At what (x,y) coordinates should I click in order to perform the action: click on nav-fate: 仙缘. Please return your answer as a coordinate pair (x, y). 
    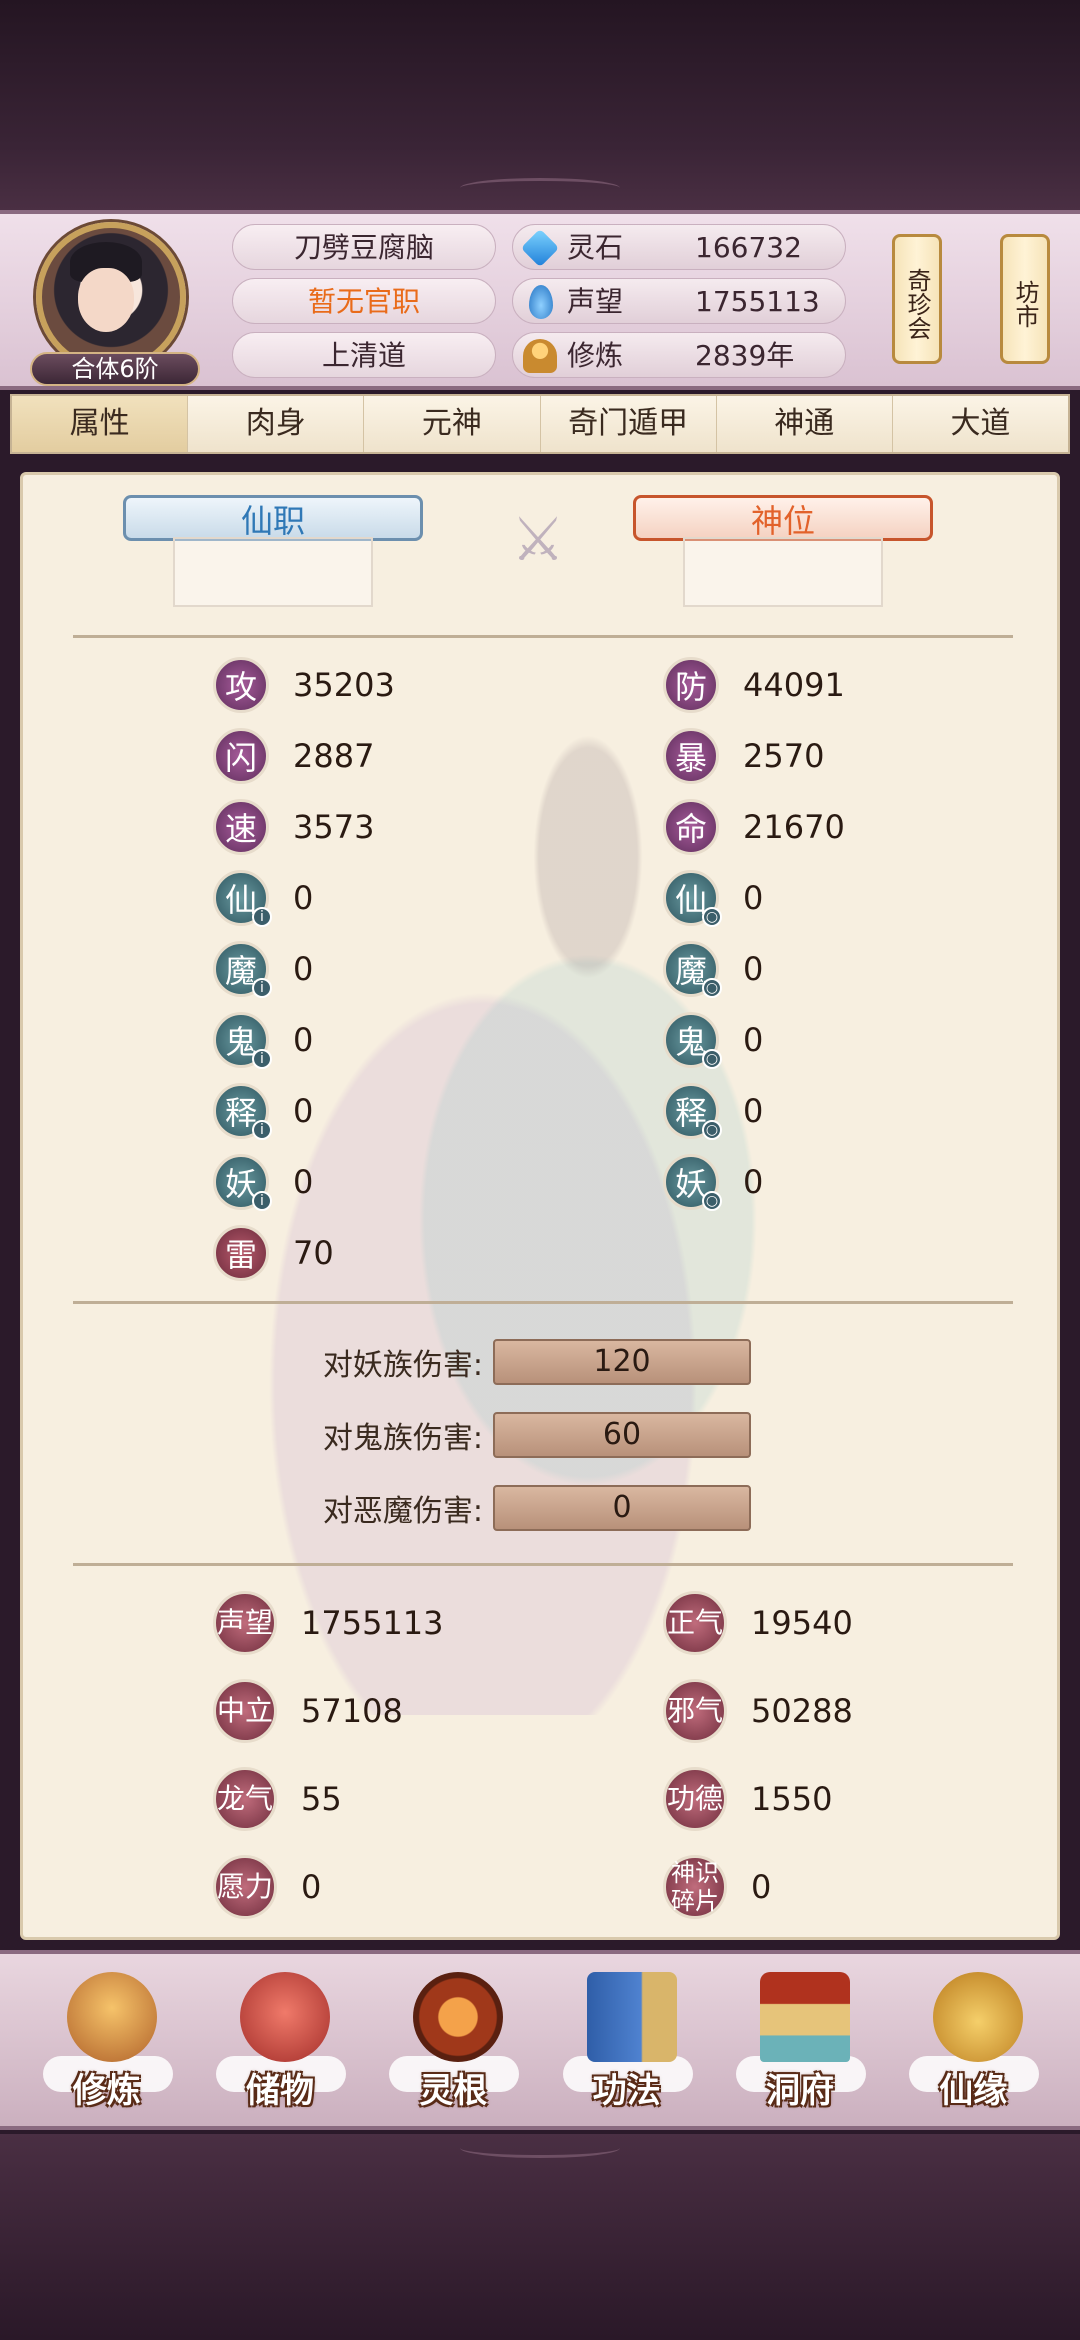
    Looking at the image, I should click on (973, 2037).